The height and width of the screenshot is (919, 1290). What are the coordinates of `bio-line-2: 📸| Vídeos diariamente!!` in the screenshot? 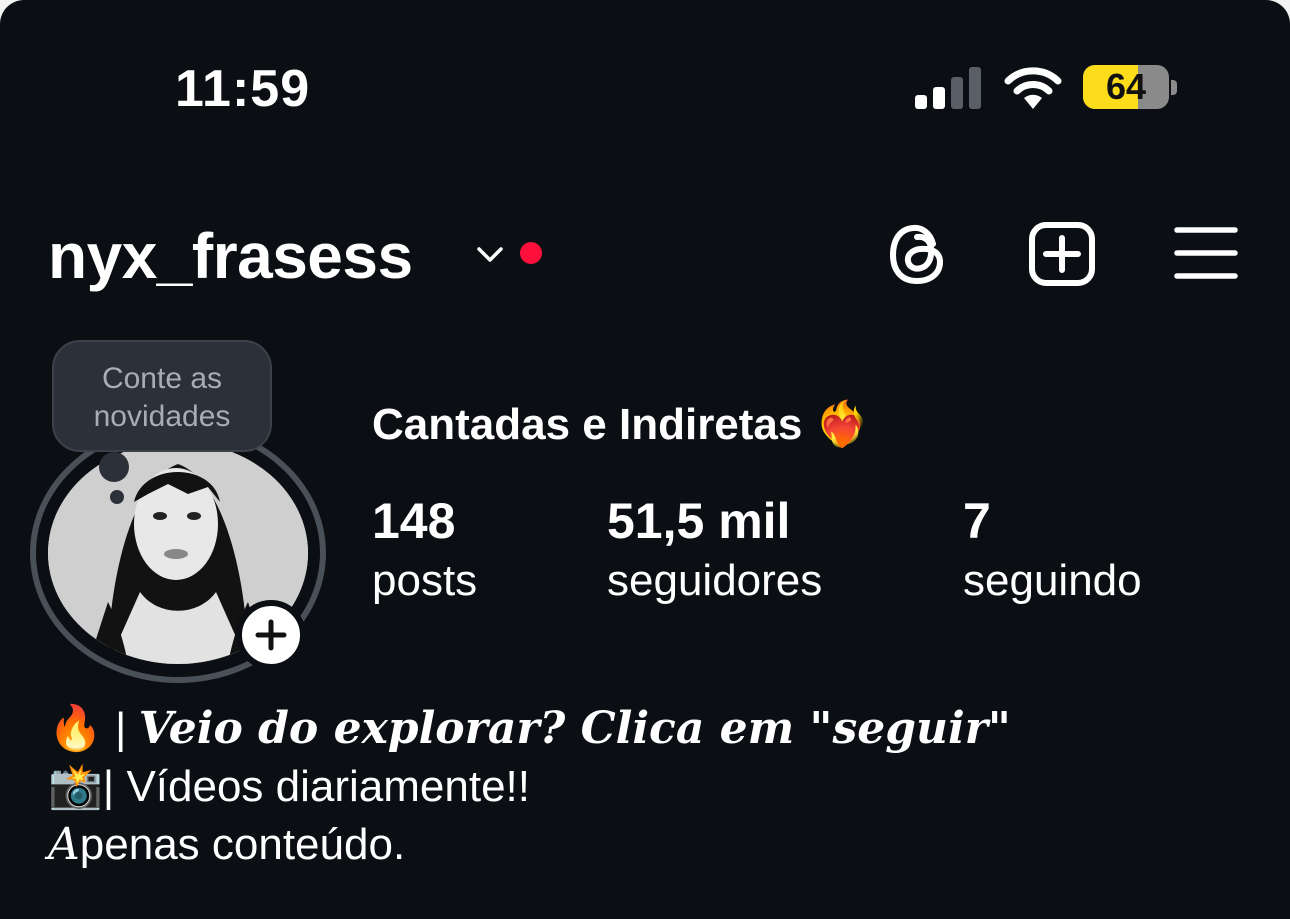 It's located at (289, 786).